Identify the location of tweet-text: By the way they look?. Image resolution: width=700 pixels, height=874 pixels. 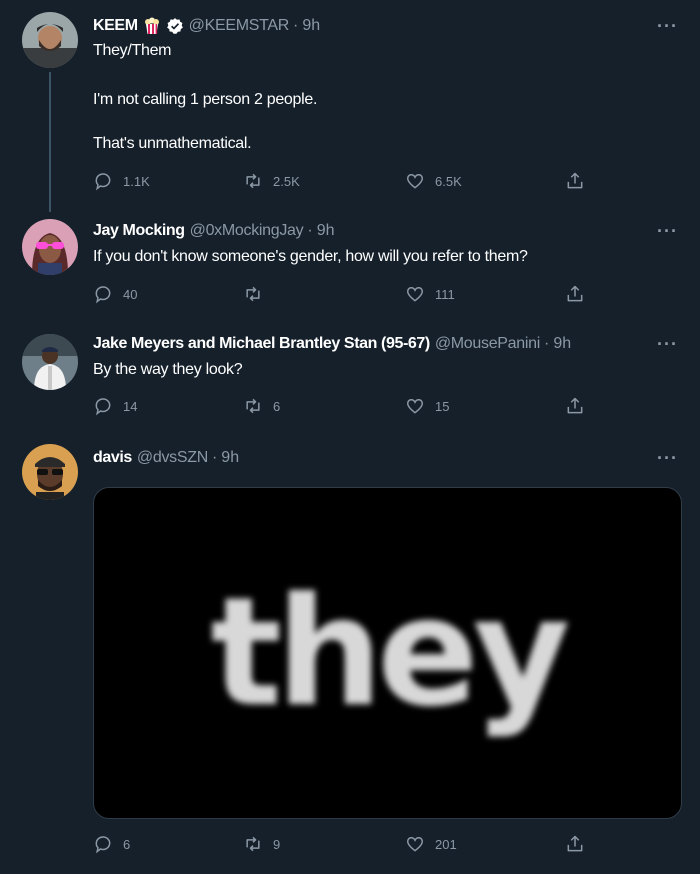
(168, 369).